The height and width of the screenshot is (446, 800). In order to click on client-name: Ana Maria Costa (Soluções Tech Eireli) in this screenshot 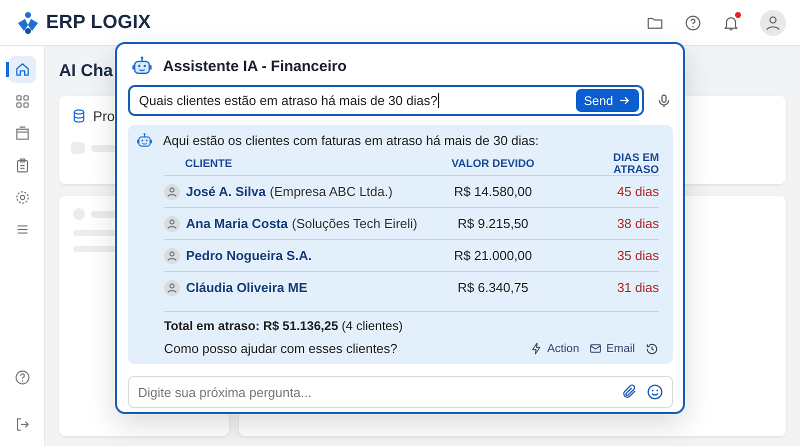, I will do `click(302, 223)`.